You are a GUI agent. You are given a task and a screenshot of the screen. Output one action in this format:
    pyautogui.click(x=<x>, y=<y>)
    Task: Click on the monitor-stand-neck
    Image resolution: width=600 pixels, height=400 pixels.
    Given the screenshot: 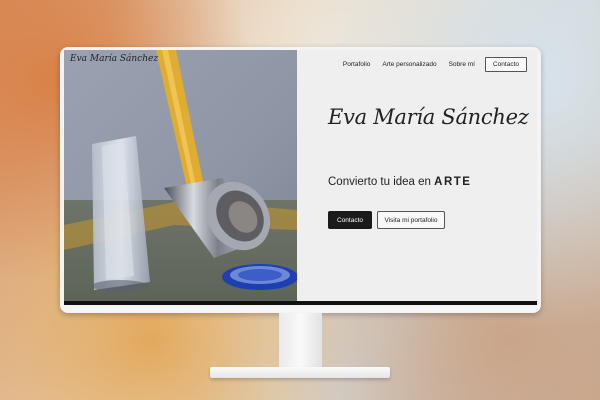 What is the action you would take?
    pyautogui.click(x=300, y=341)
    